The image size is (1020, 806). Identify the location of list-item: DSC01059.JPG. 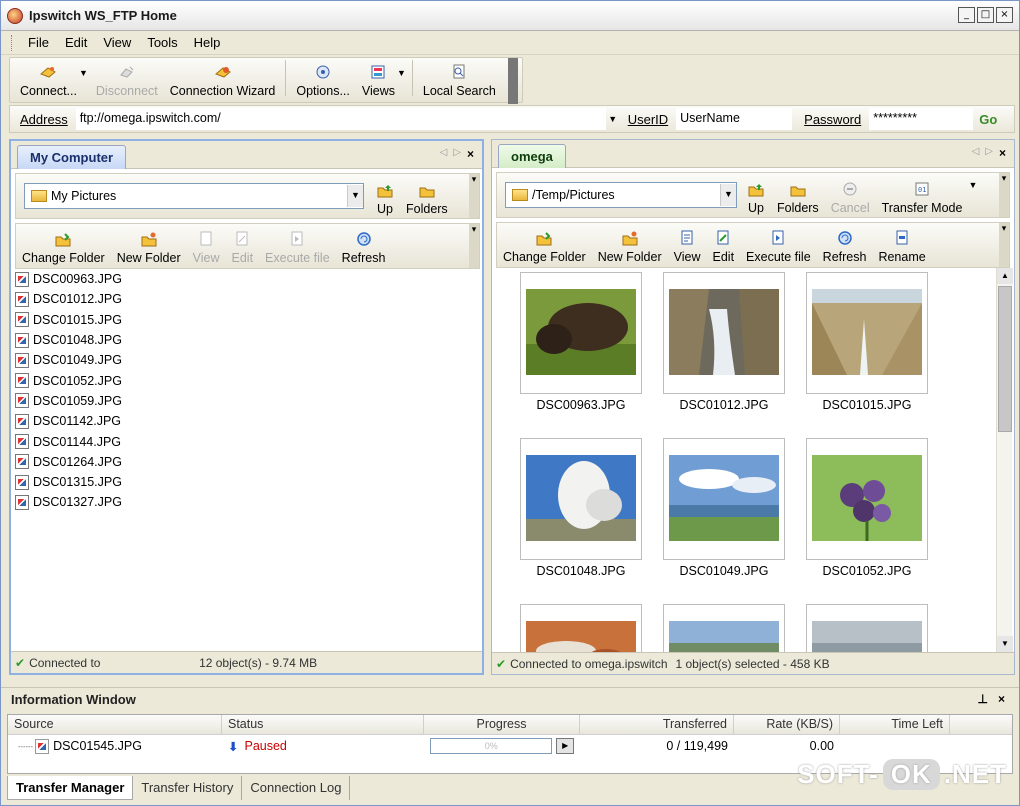
(246, 401).